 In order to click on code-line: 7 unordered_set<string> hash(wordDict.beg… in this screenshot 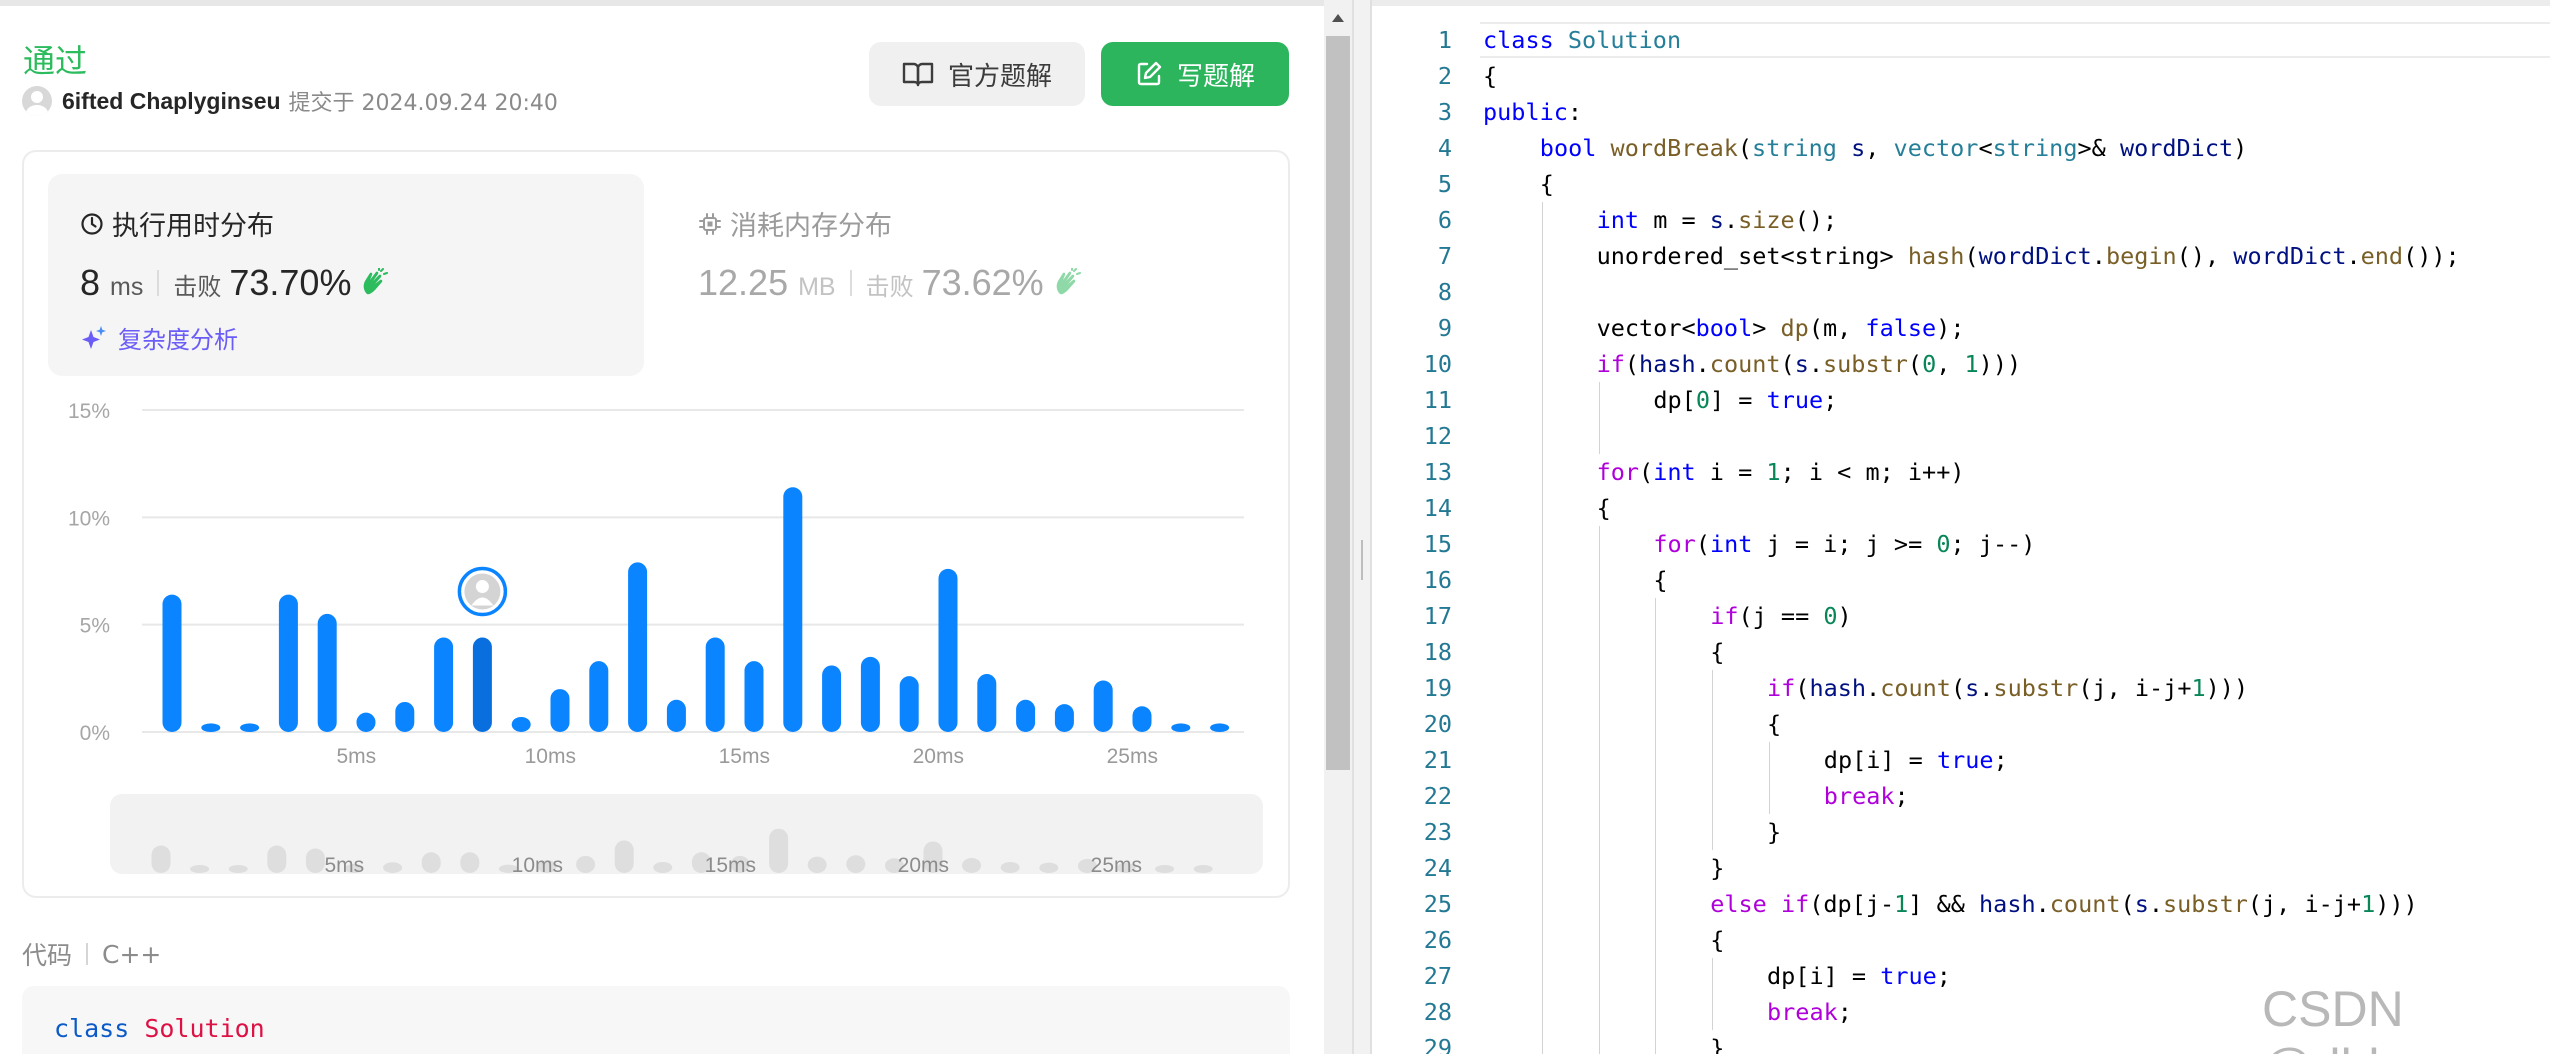, I will do `click(1961, 256)`.